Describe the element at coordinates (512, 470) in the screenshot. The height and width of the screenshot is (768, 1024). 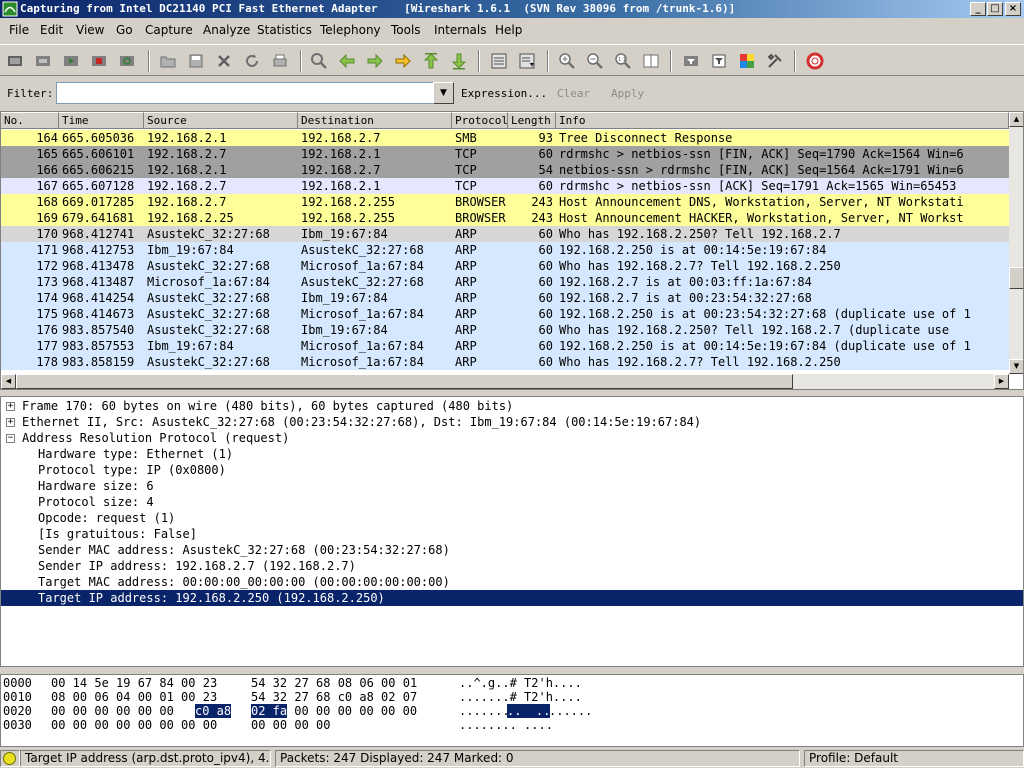
I see `detail-row: Protocol type: IP (0x0800)` at that location.